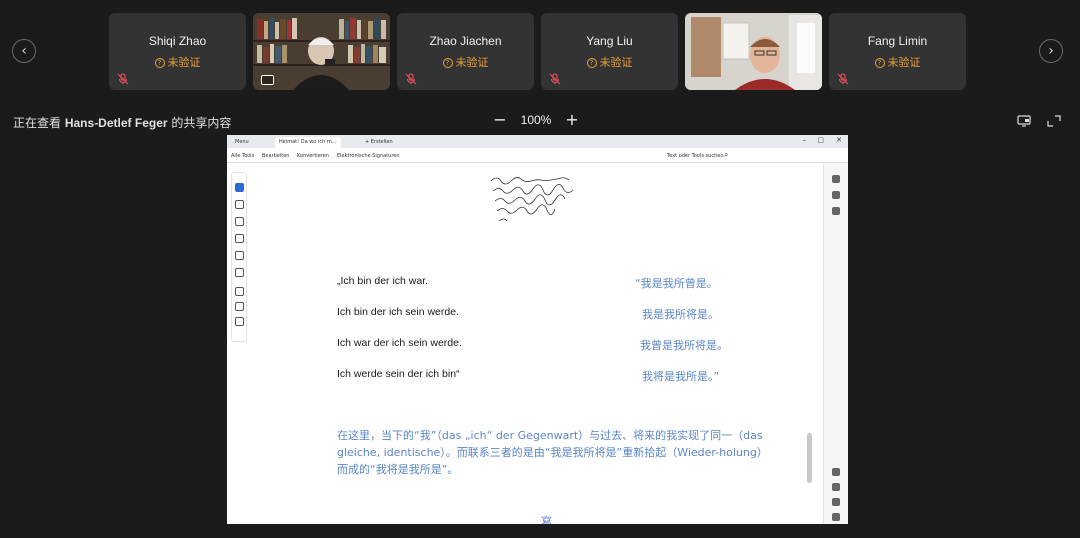 This screenshot has width=1080, height=538. I want to click on menu-edit: Bearbeiten, so click(275, 156).